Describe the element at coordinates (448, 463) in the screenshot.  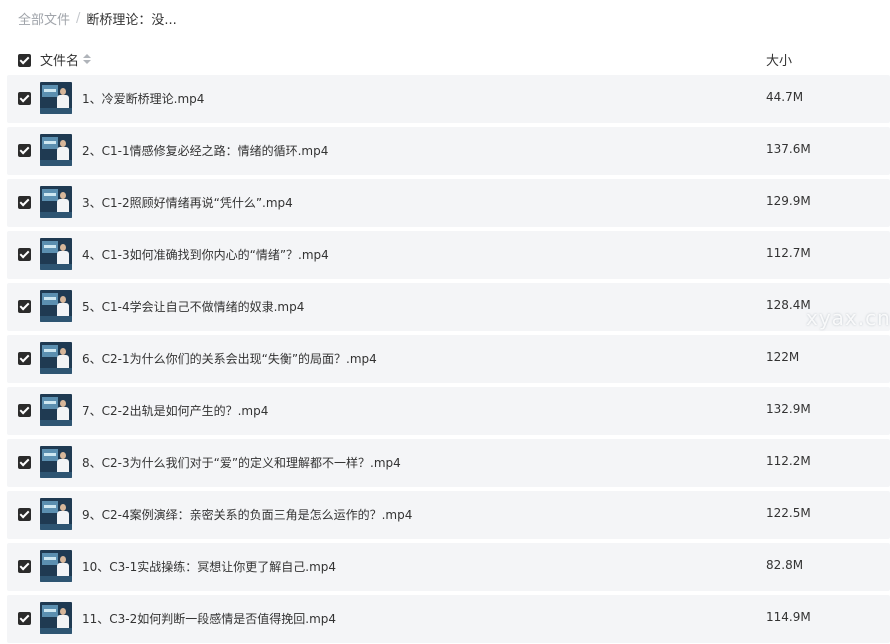
I see `file-row: 8、C2-3为什么我们对于“爱”的定义和理解都不一样？.mp4 112.2M` at that location.